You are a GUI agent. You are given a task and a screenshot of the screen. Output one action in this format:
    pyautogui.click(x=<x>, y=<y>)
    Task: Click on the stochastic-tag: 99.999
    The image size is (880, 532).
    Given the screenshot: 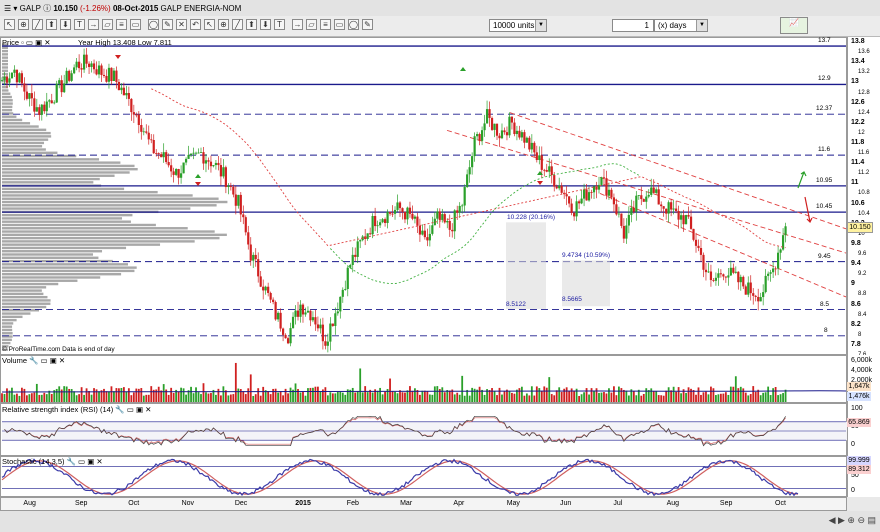 What is the action you would take?
    pyautogui.click(x=859, y=460)
    